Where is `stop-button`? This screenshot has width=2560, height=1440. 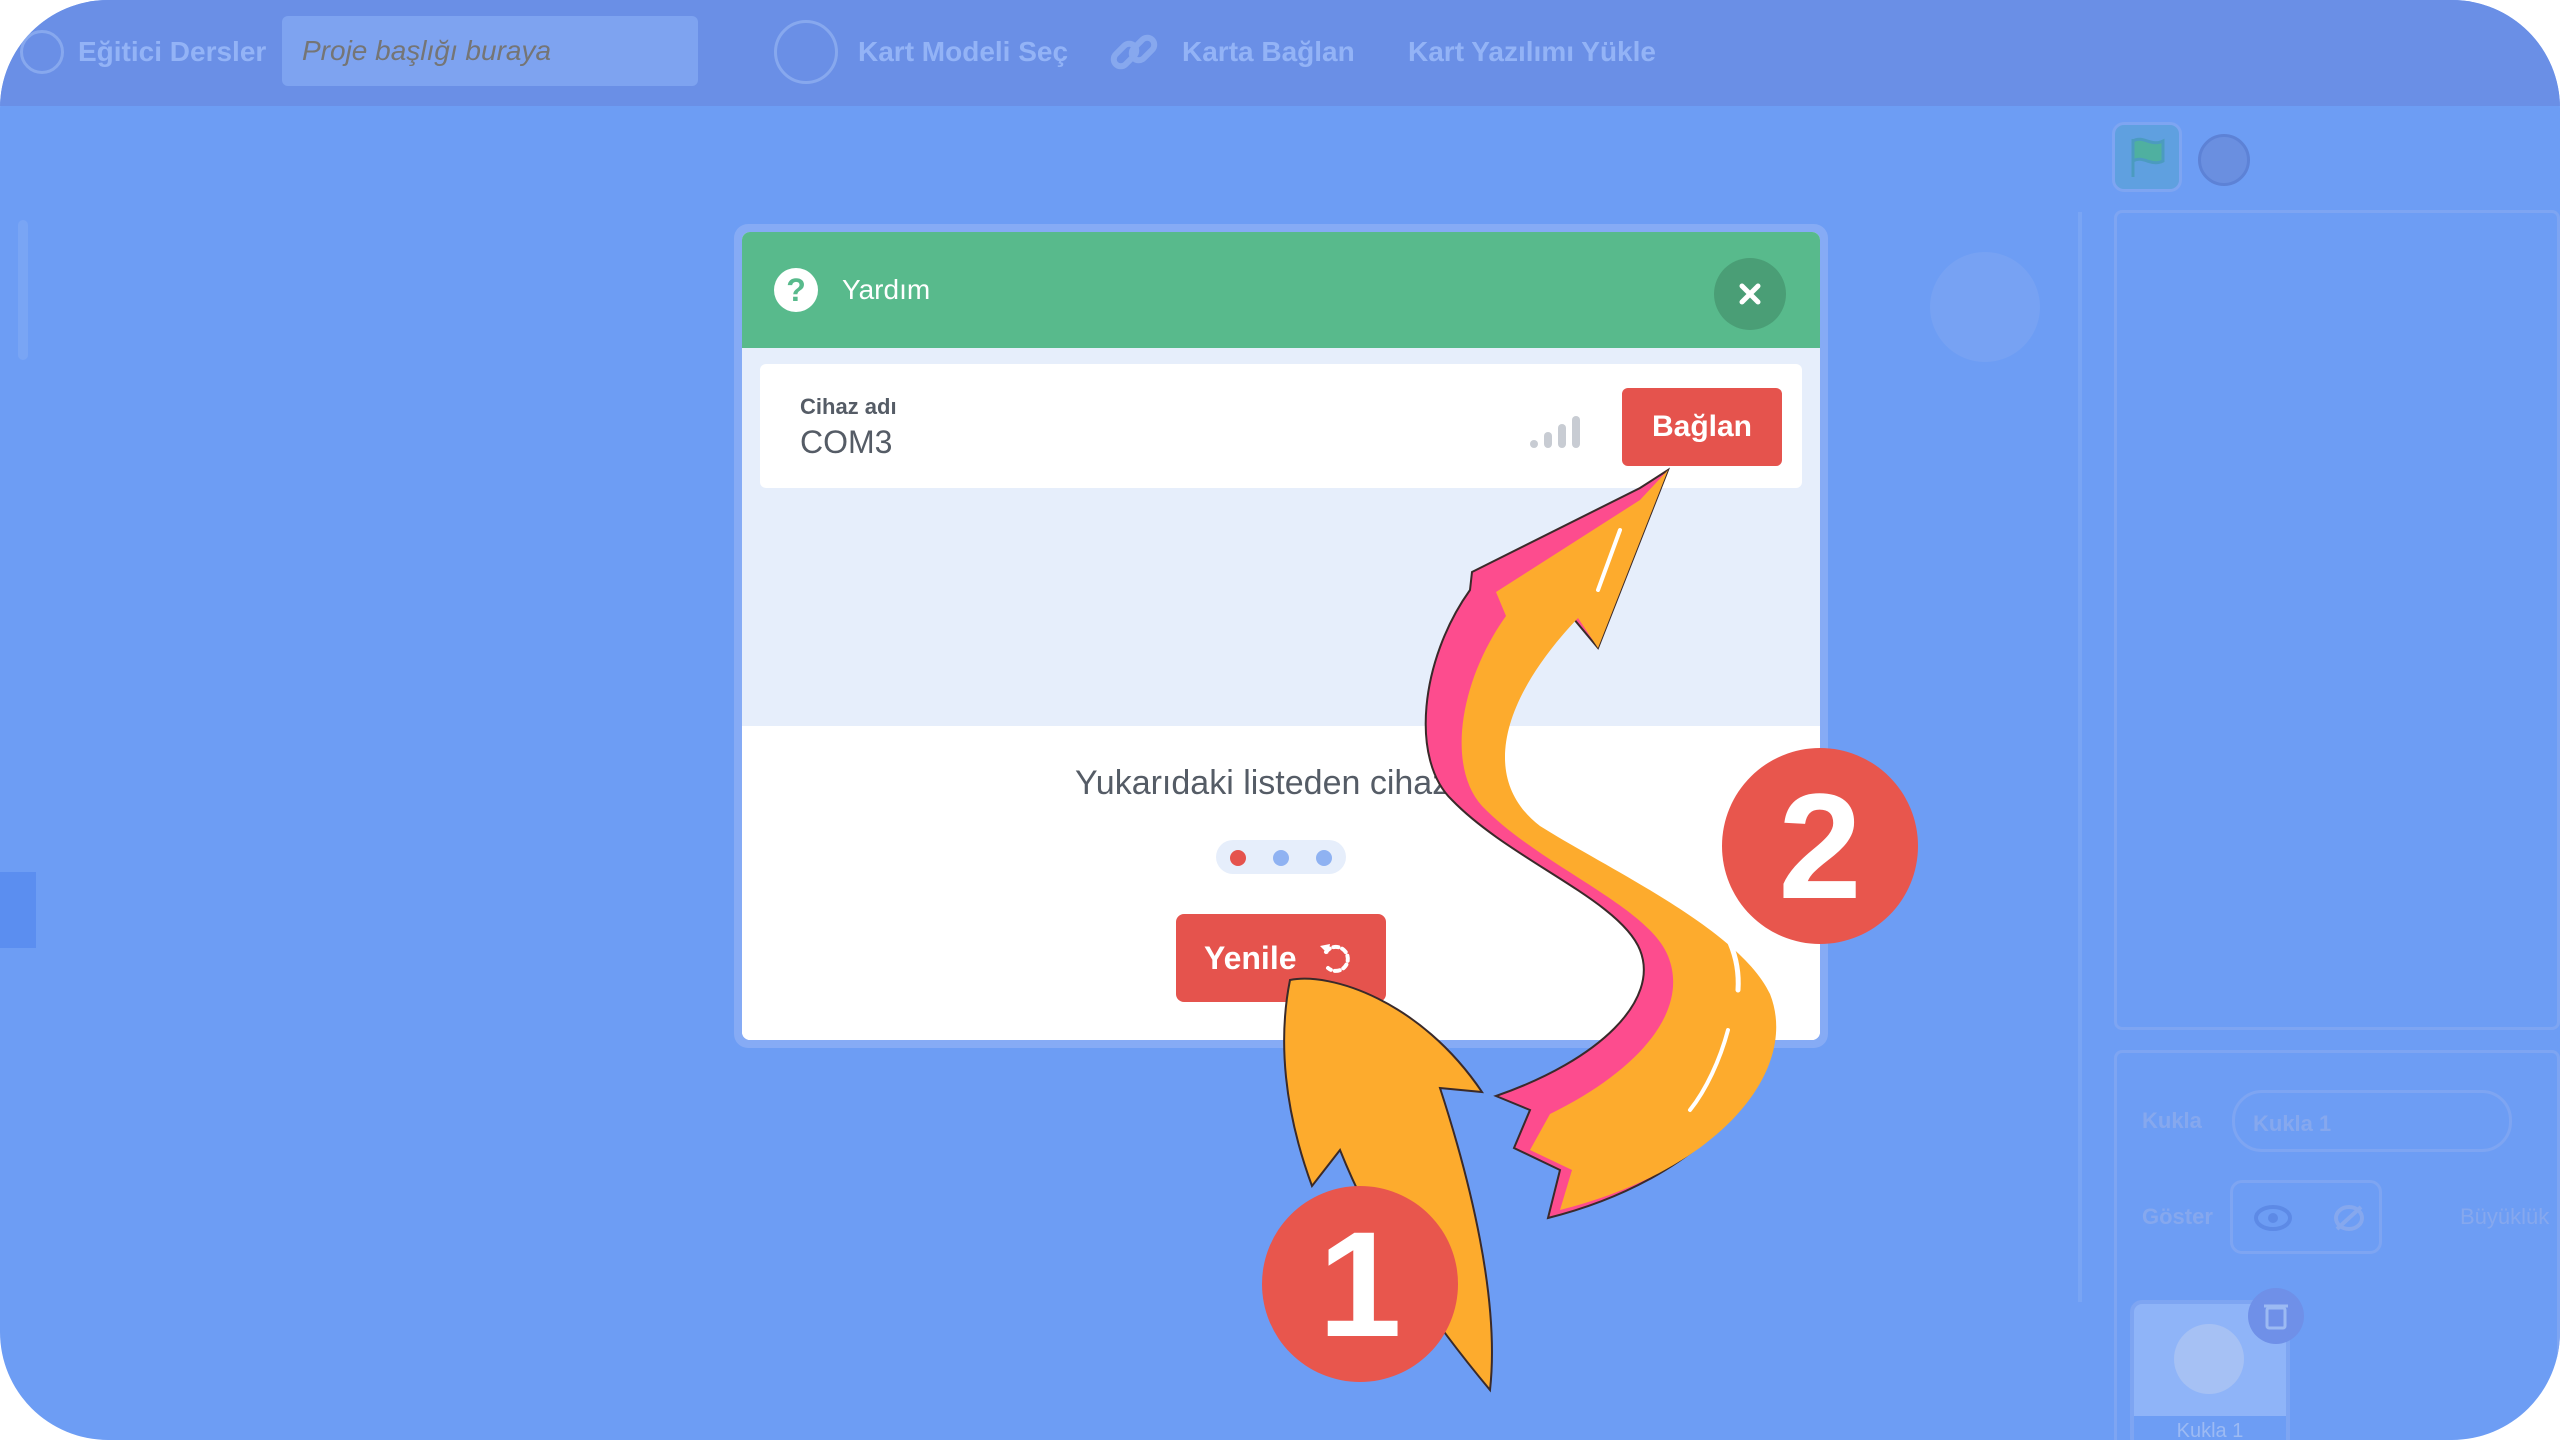 stop-button is located at coordinates (2224, 160).